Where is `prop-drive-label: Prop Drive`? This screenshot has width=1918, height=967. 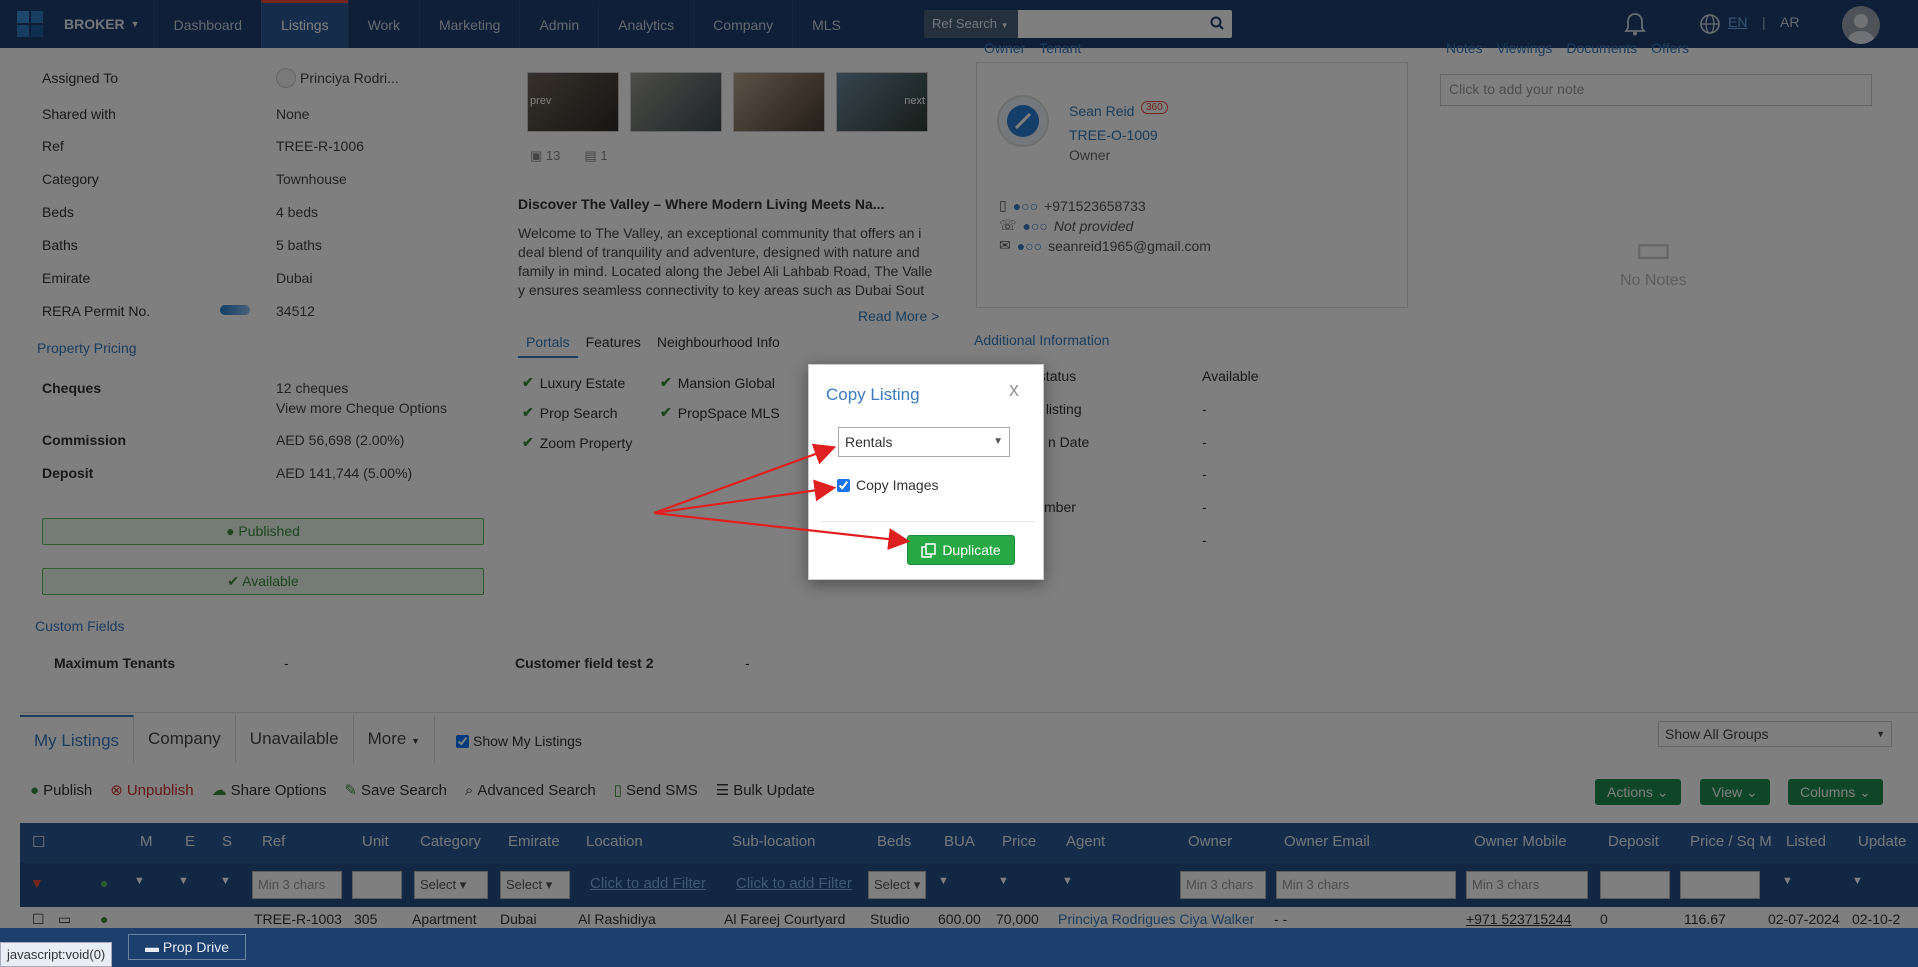
prop-drive-label: Prop Drive is located at coordinates (196, 947).